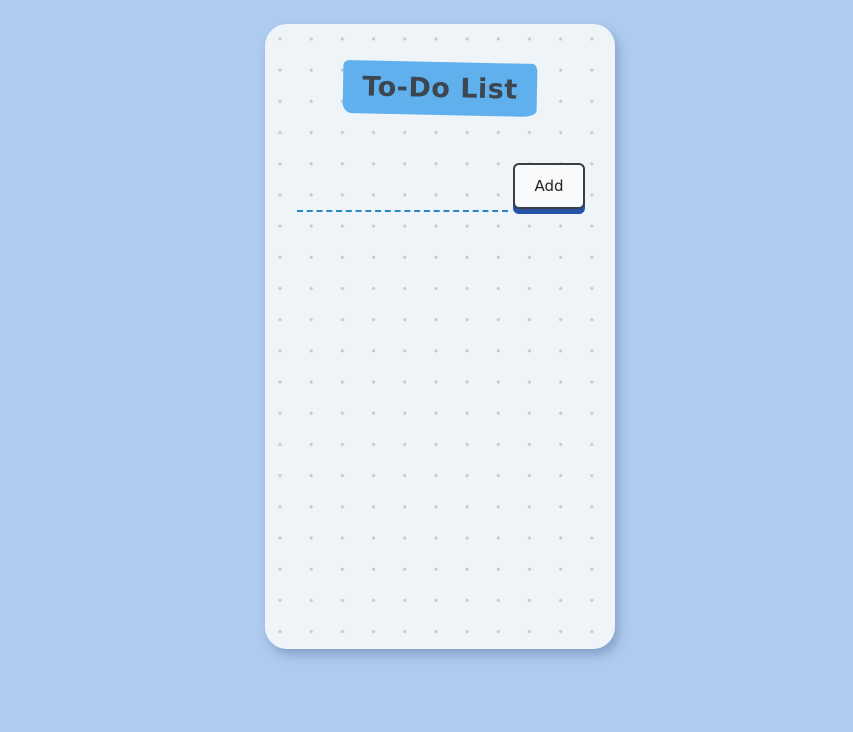 This screenshot has height=732, width=853. I want to click on add-task-button: Add, so click(549, 186).